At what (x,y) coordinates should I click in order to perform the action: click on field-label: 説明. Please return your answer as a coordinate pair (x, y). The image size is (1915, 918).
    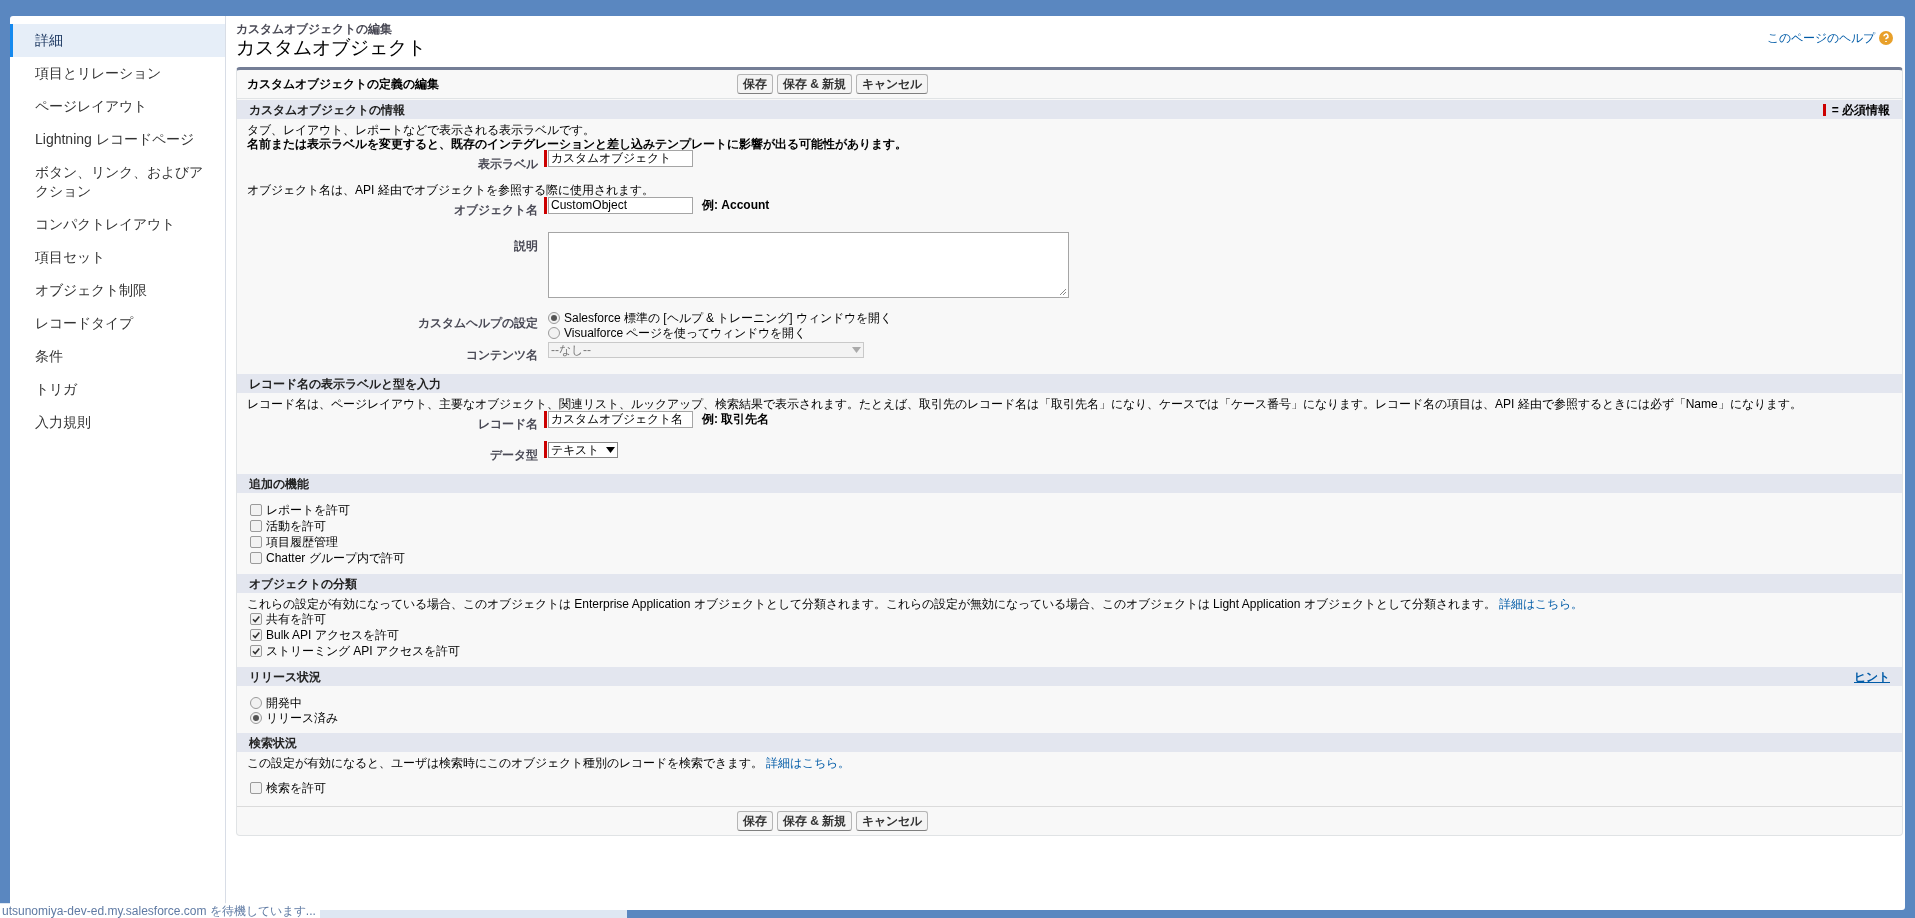
    Looking at the image, I should click on (526, 246).